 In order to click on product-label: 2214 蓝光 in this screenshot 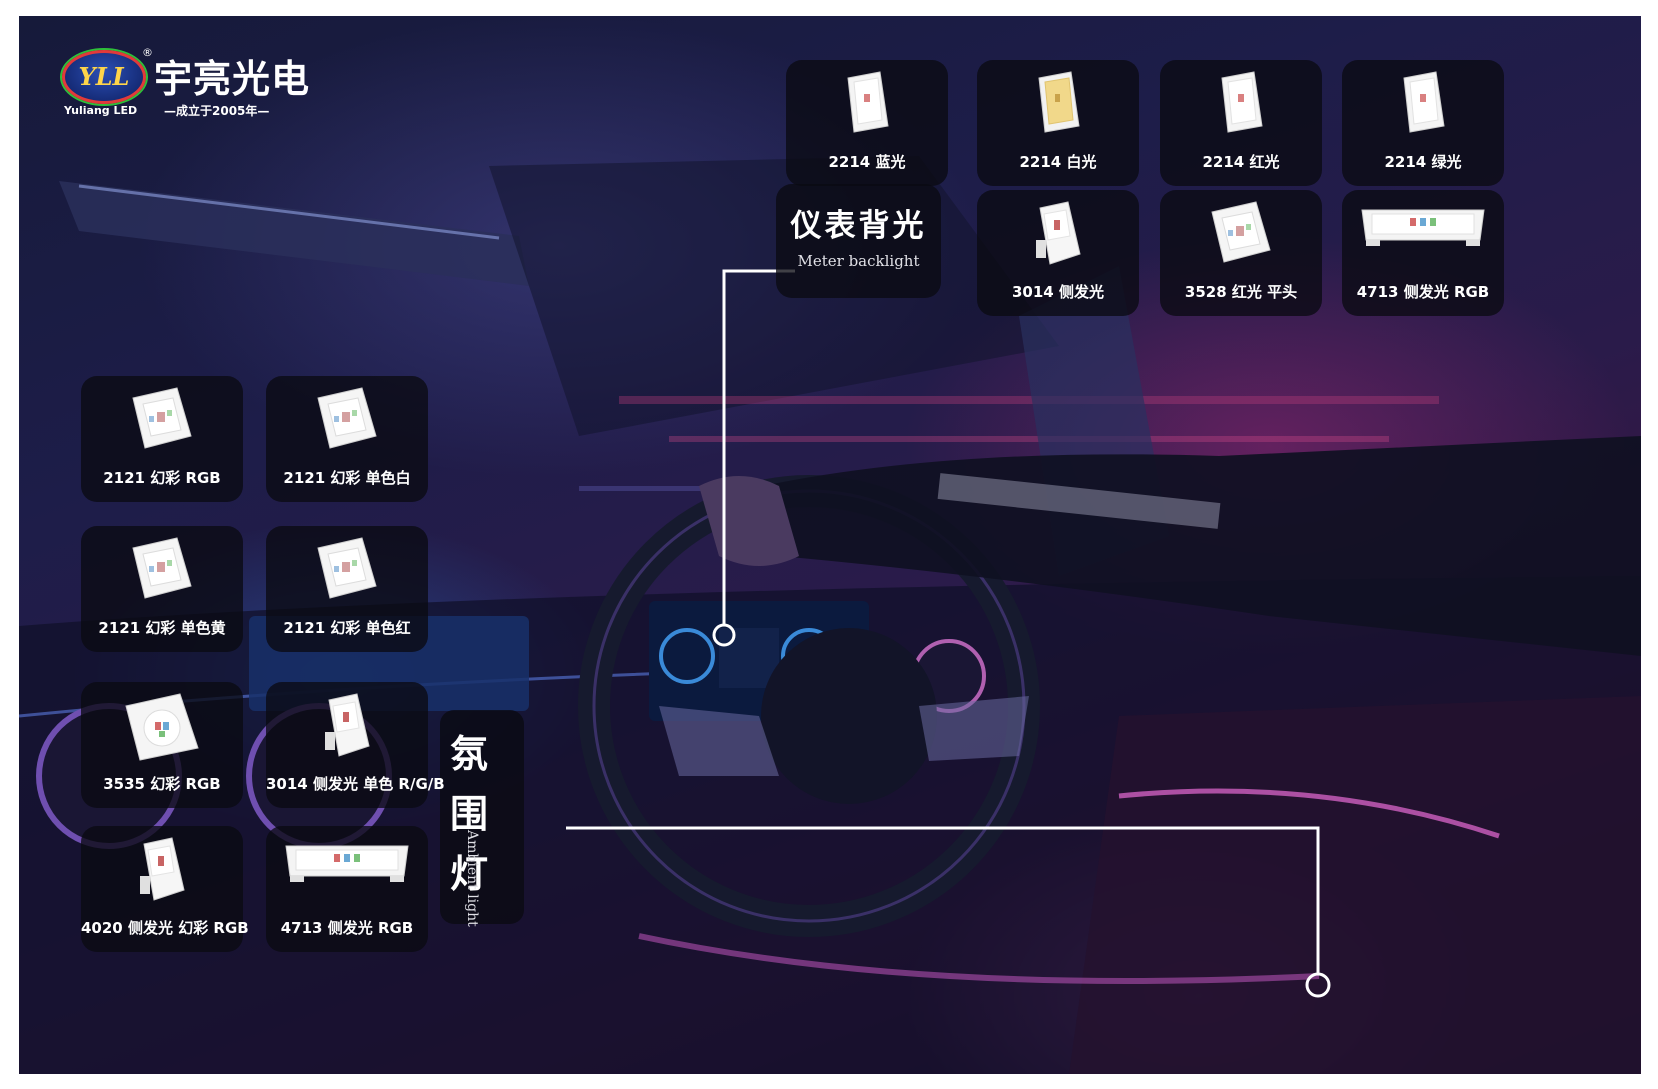, I will do `click(867, 162)`.